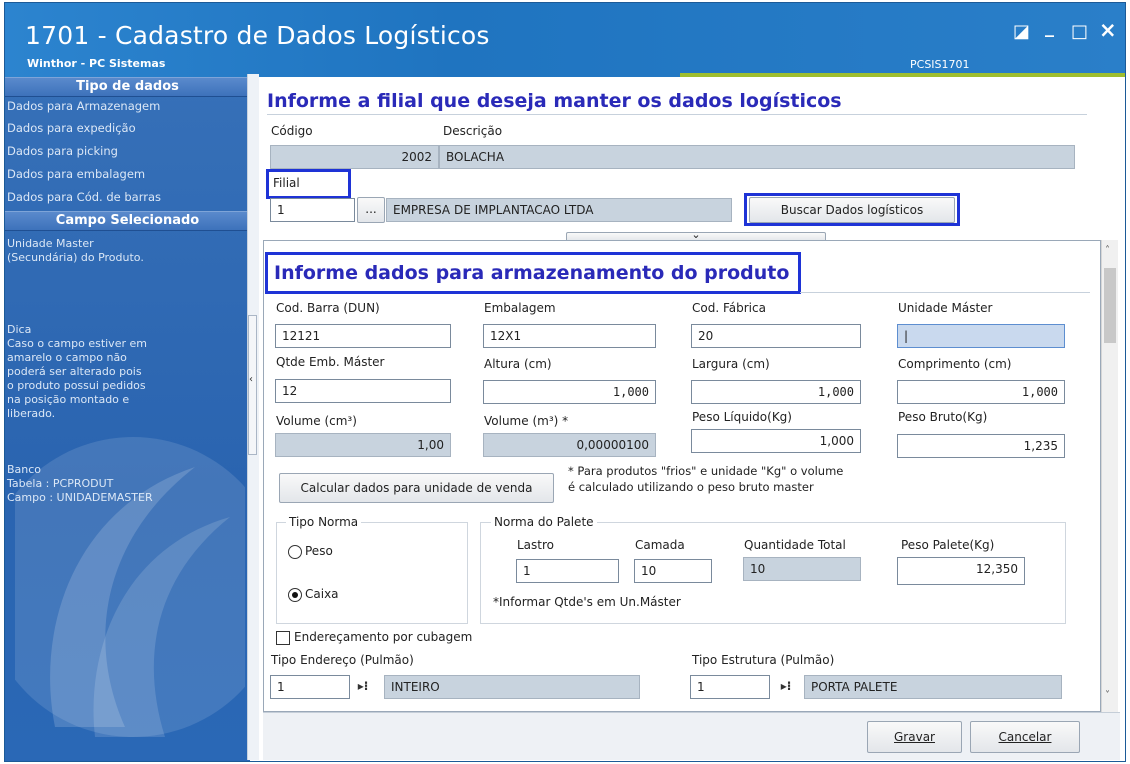  I want to click on norma-palete-title: Norma do Palete, so click(544, 522).